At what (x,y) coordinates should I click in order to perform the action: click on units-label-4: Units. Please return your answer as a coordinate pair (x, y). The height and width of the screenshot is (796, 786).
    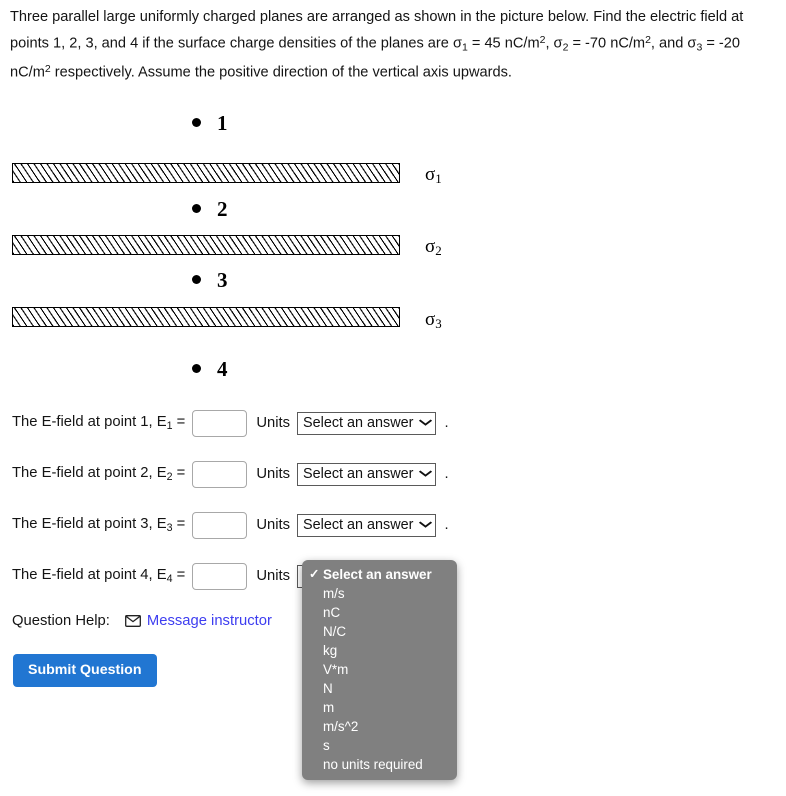
    Looking at the image, I should click on (273, 576).